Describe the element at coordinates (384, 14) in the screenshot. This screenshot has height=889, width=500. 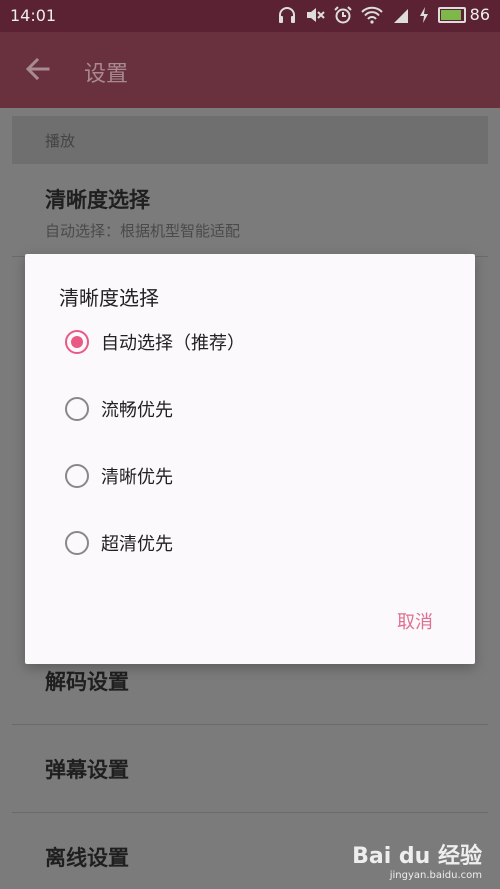
I see `status-icons: 86` at that location.